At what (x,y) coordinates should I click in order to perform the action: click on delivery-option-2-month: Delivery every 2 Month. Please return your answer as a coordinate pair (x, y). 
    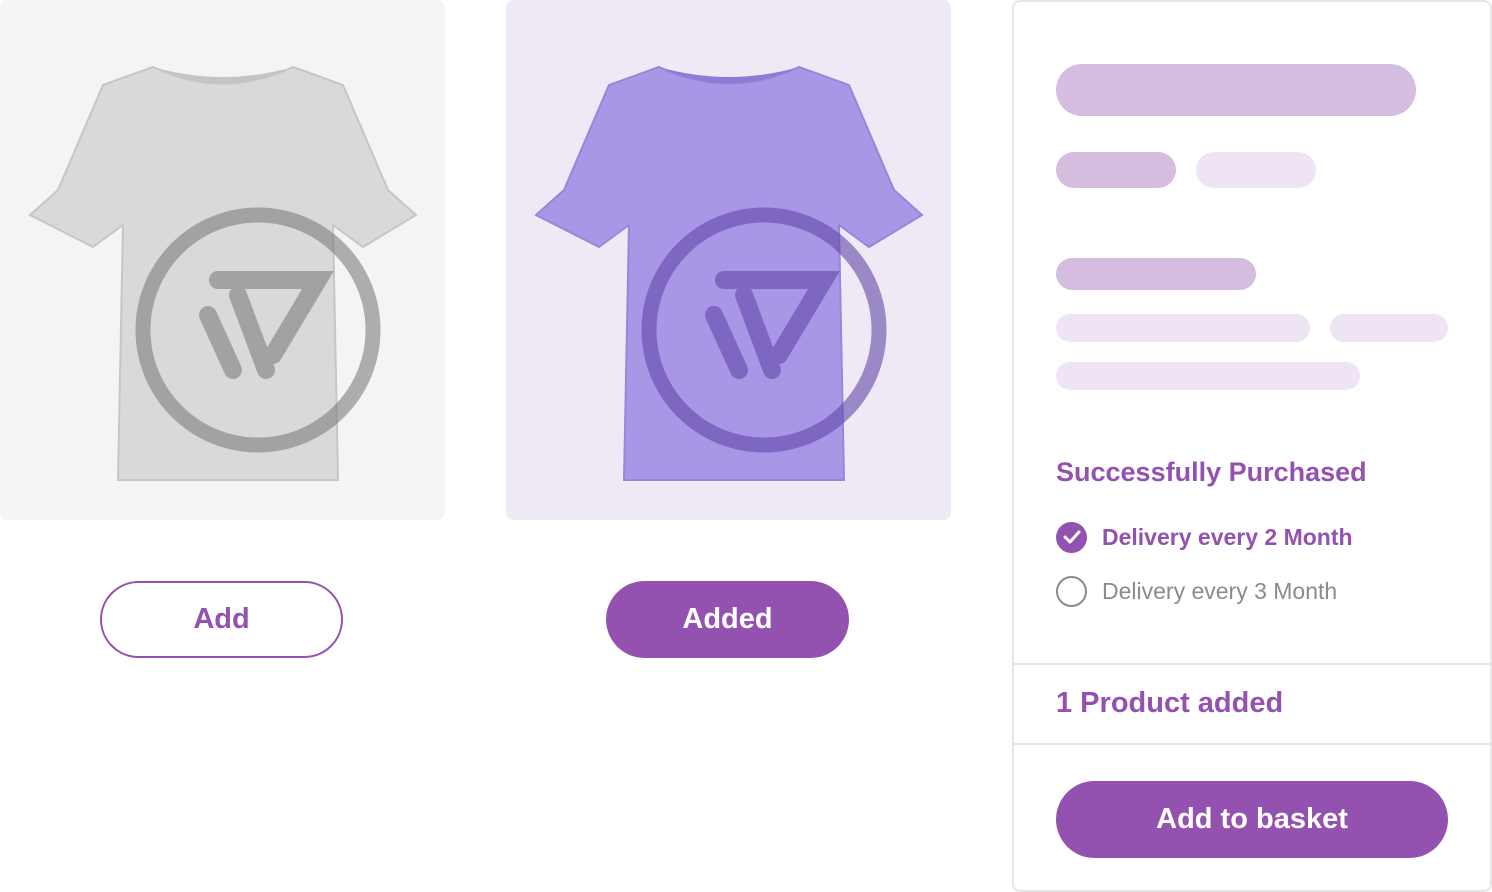
    Looking at the image, I should click on (1204, 537).